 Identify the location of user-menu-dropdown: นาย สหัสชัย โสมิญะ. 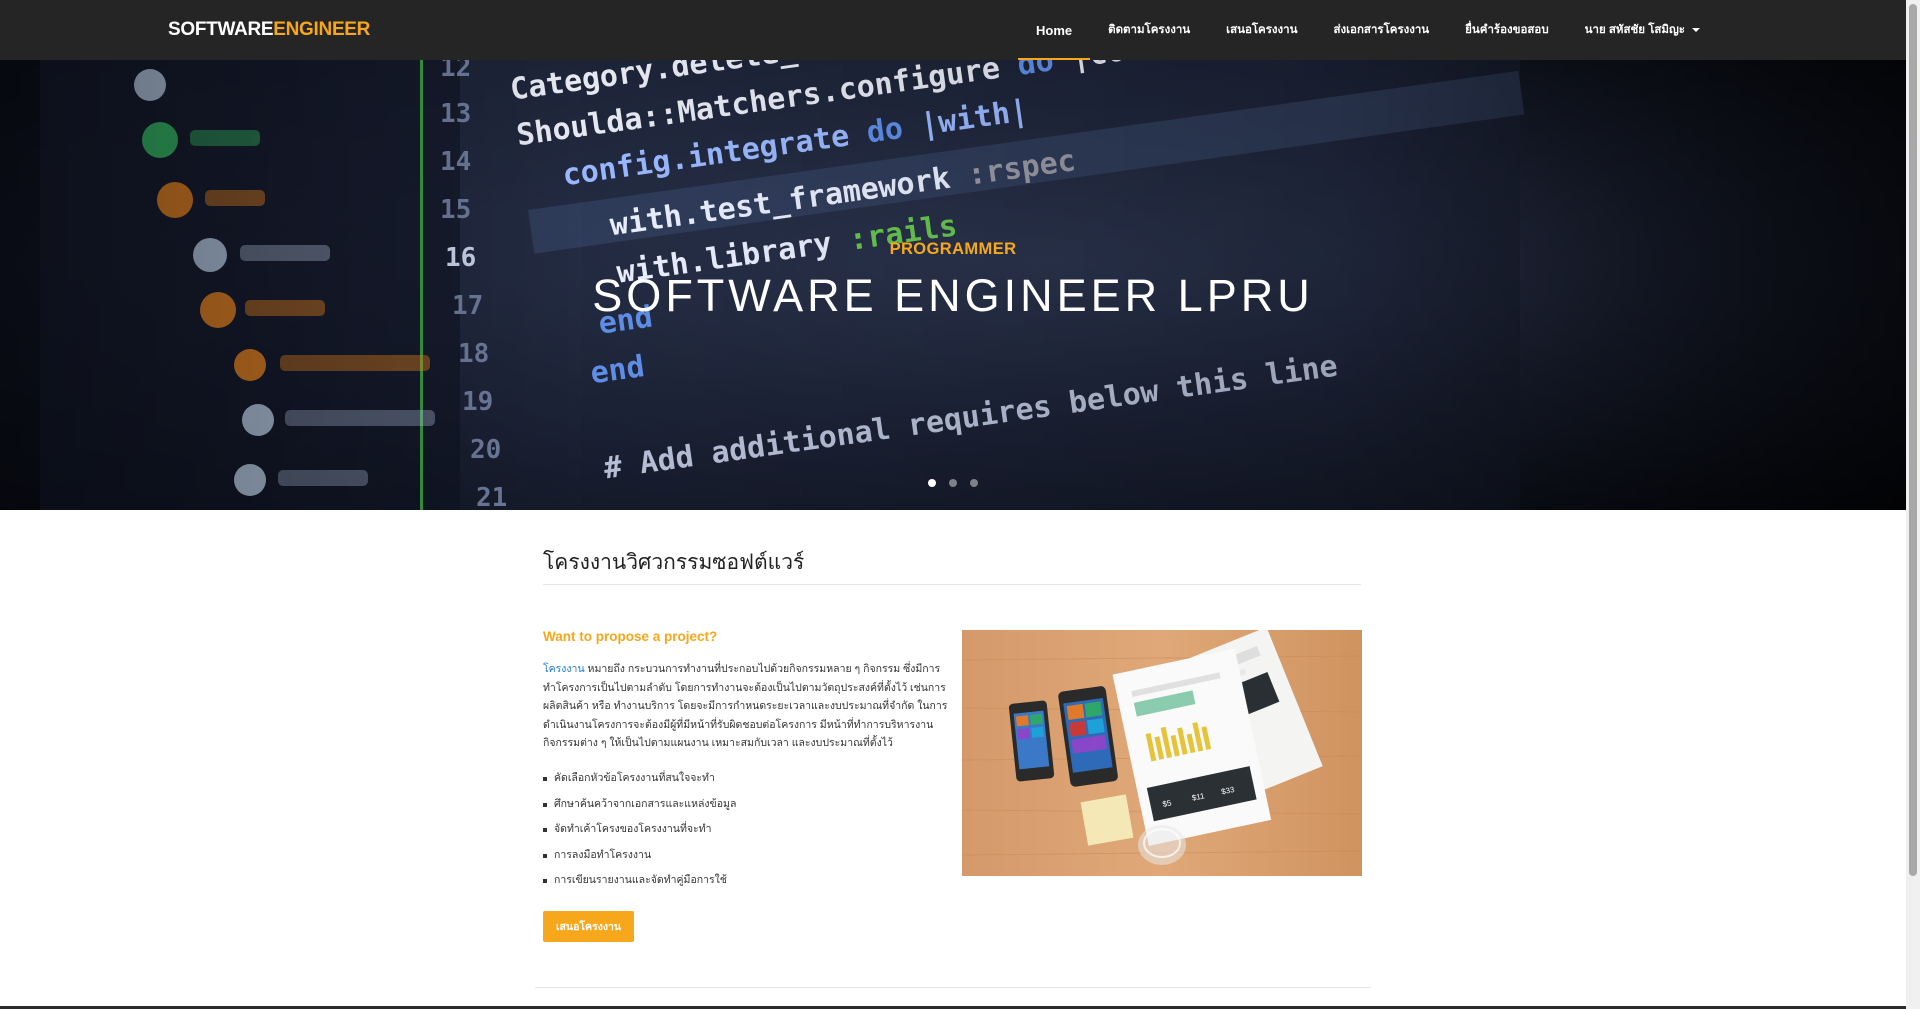
(1642, 30).